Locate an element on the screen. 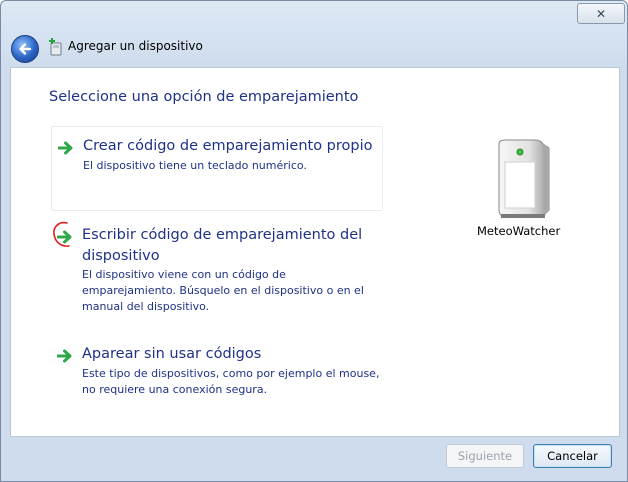  option-title: Aparear sin usar códigos is located at coordinates (172, 354).